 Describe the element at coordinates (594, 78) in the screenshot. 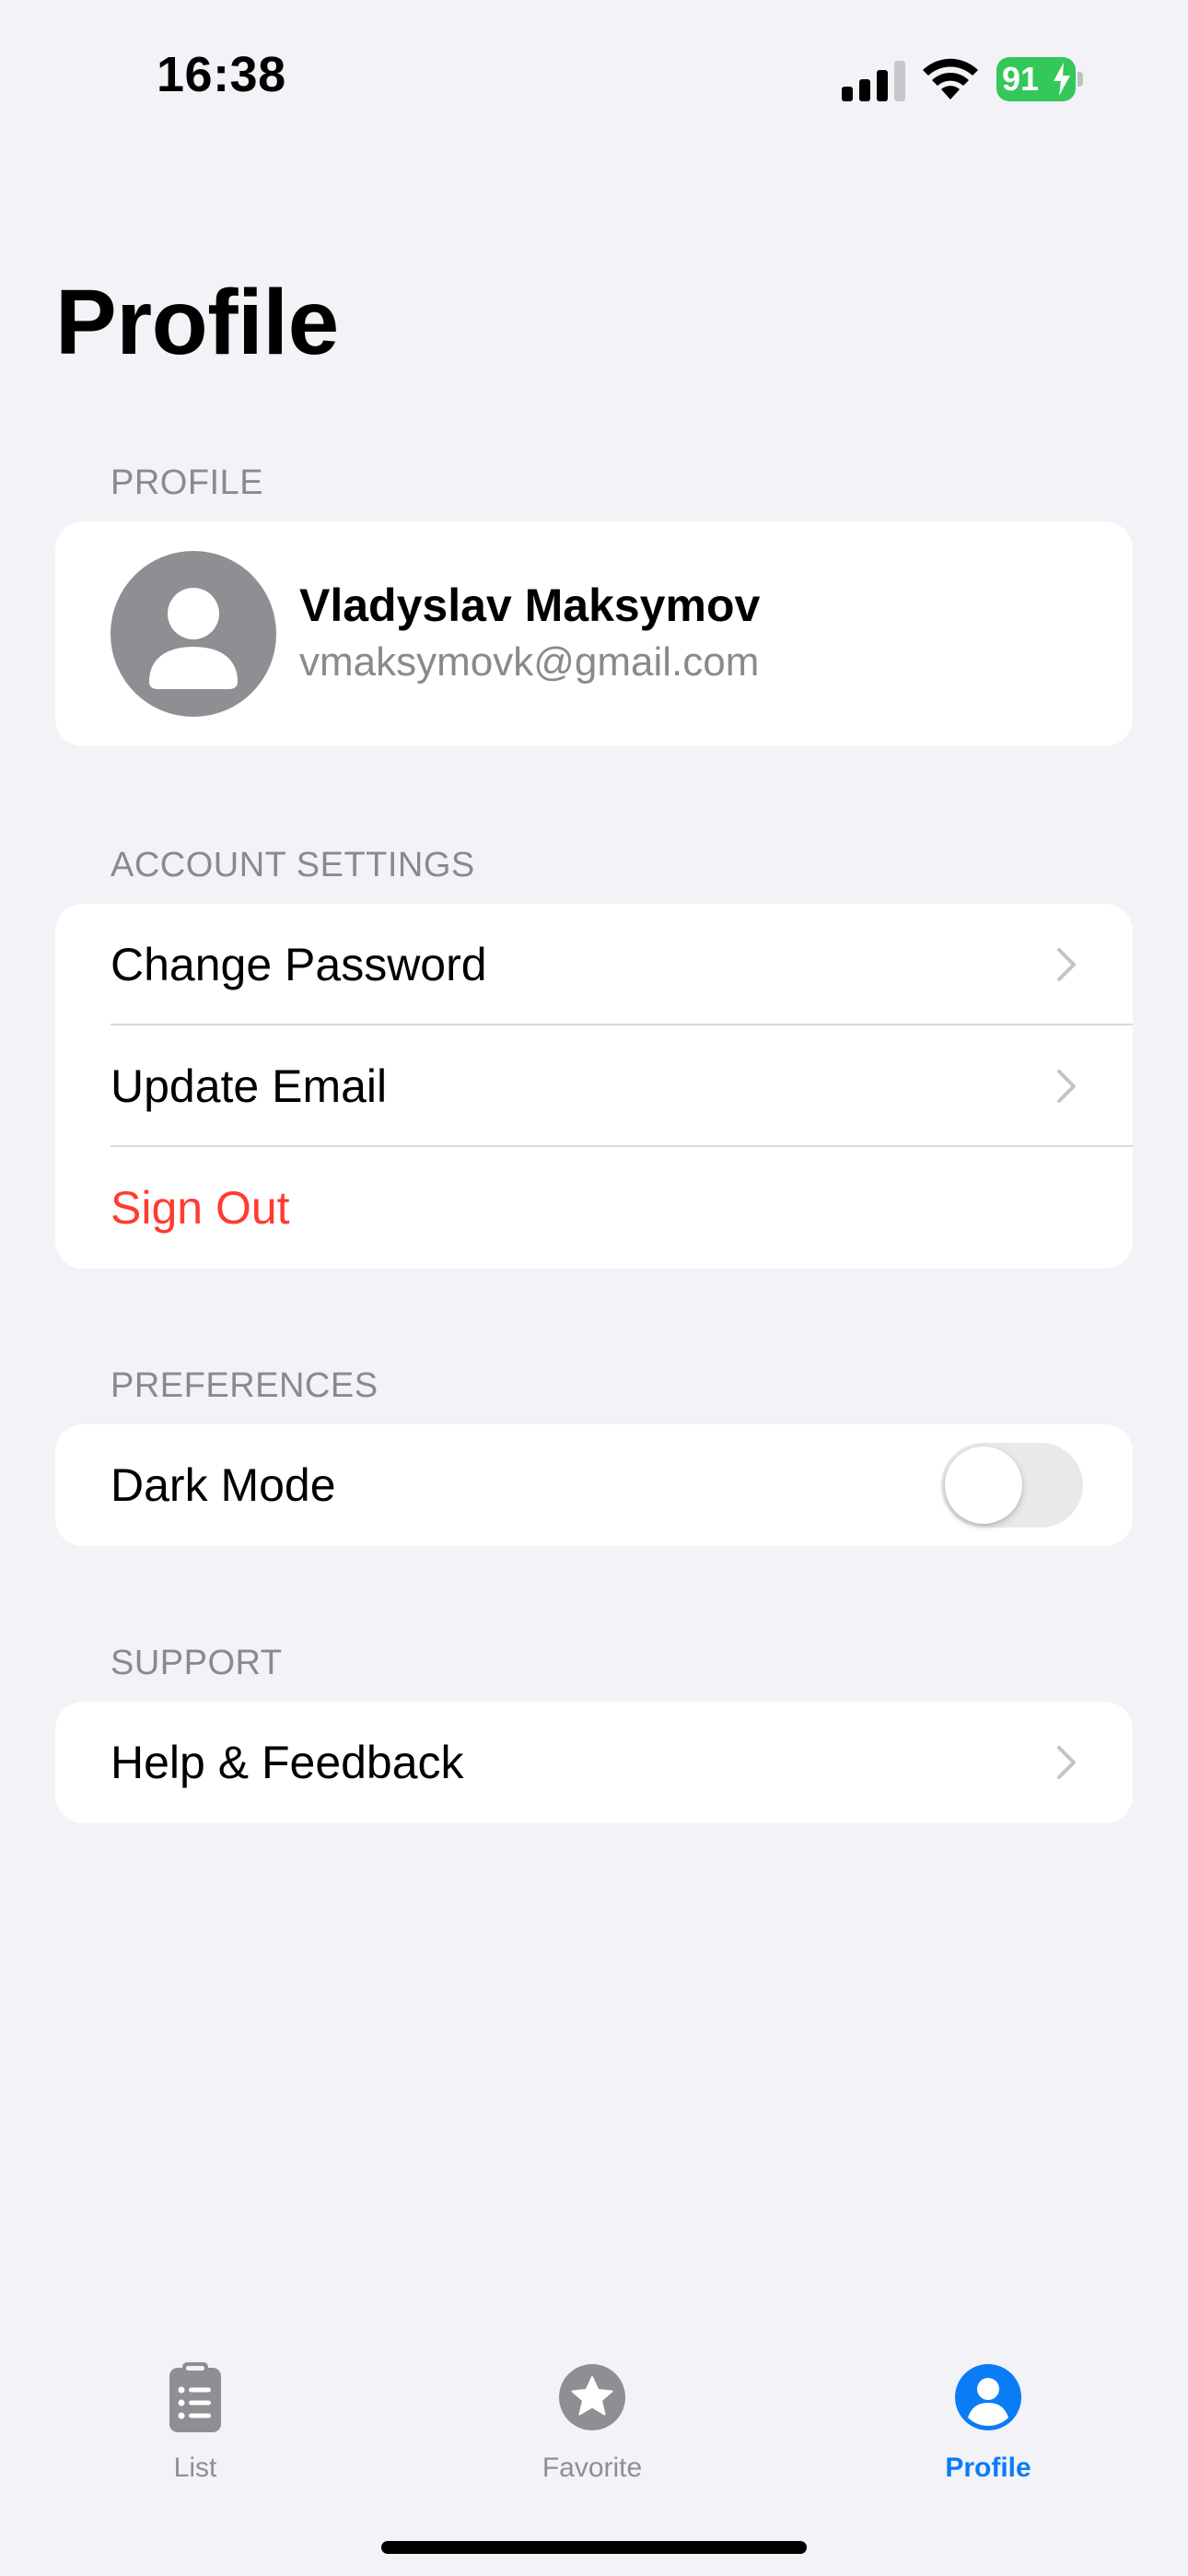

I see `status-bar: 16:38 91` at that location.